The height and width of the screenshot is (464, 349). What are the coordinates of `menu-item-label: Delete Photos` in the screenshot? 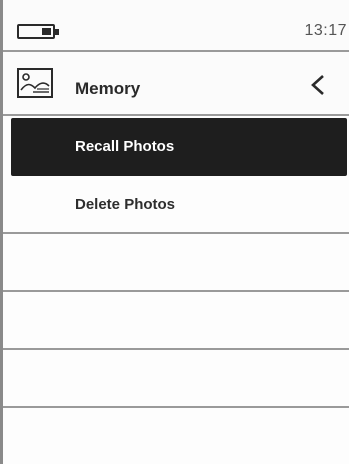 It's located at (125, 204).